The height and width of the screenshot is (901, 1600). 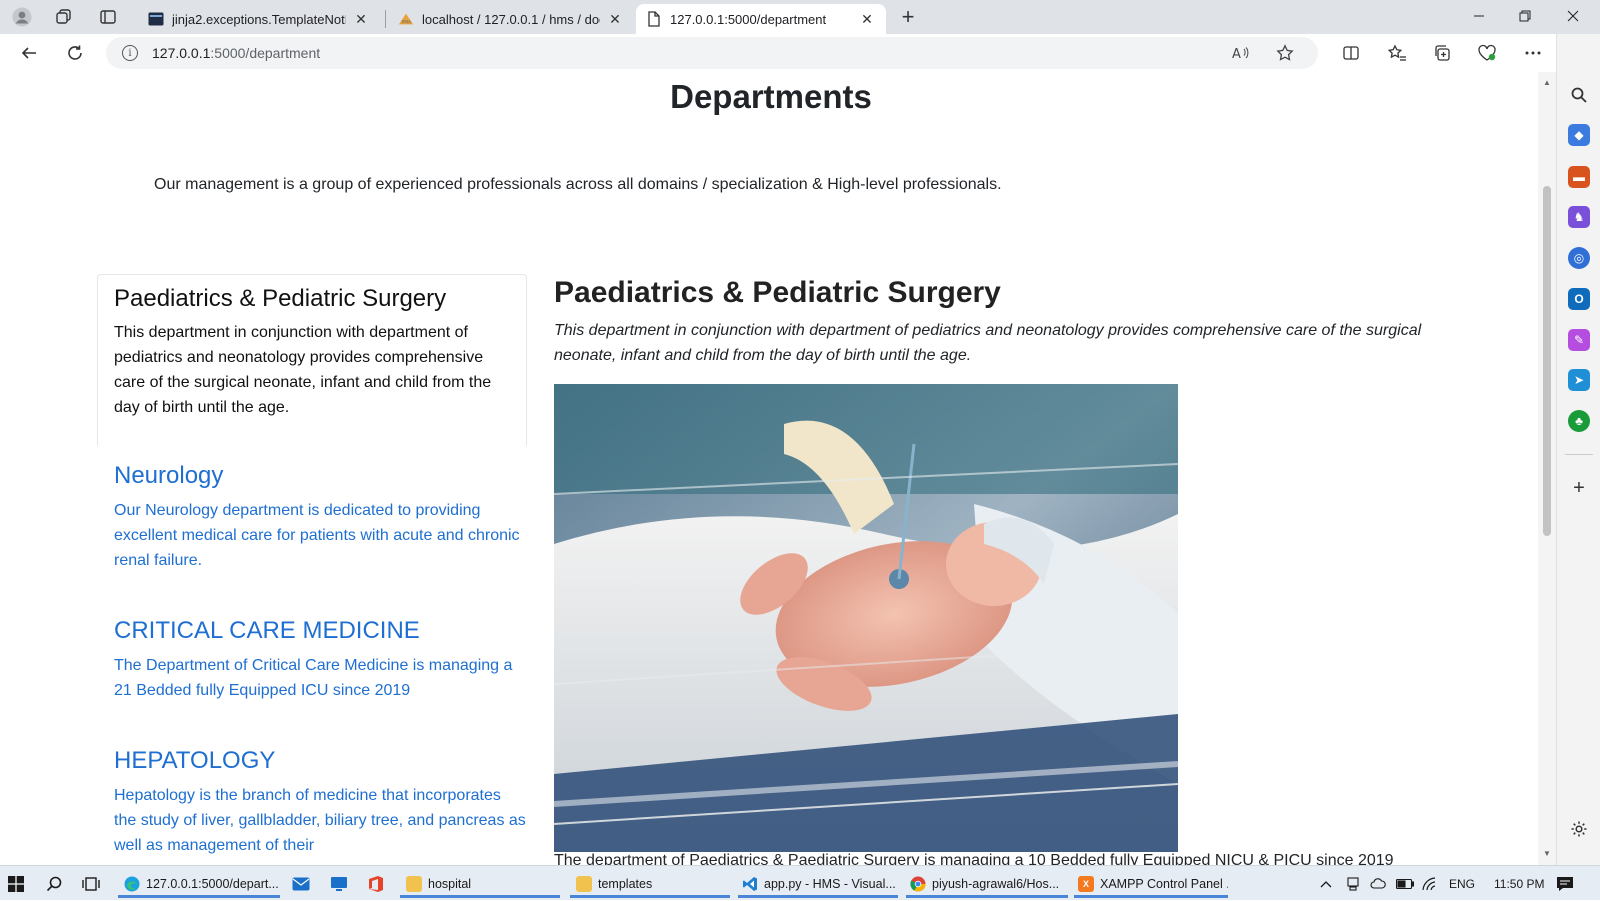 What do you see at coordinates (918, 884) in the screenshot?
I see `chrome-icon` at bounding box center [918, 884].